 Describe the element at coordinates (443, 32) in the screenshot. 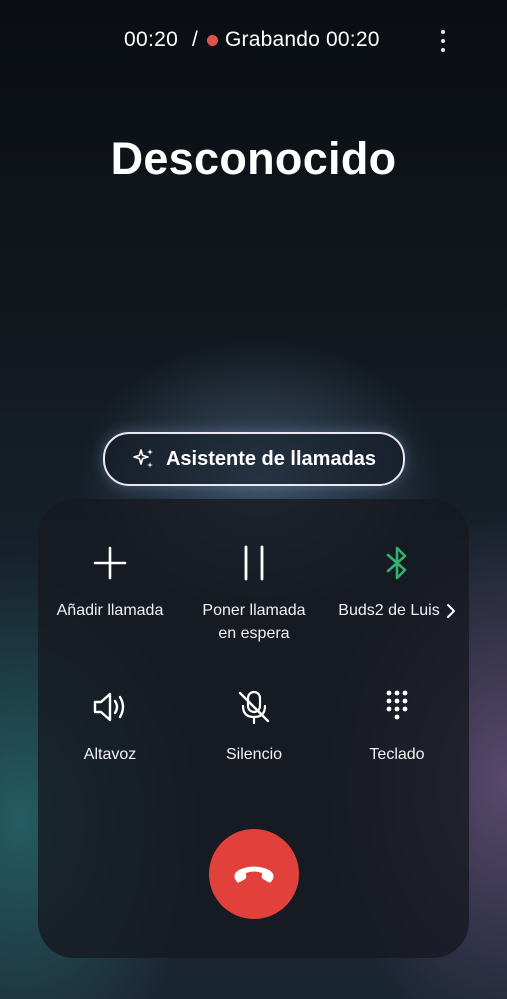

I see `more-vertical-icon` at that location.